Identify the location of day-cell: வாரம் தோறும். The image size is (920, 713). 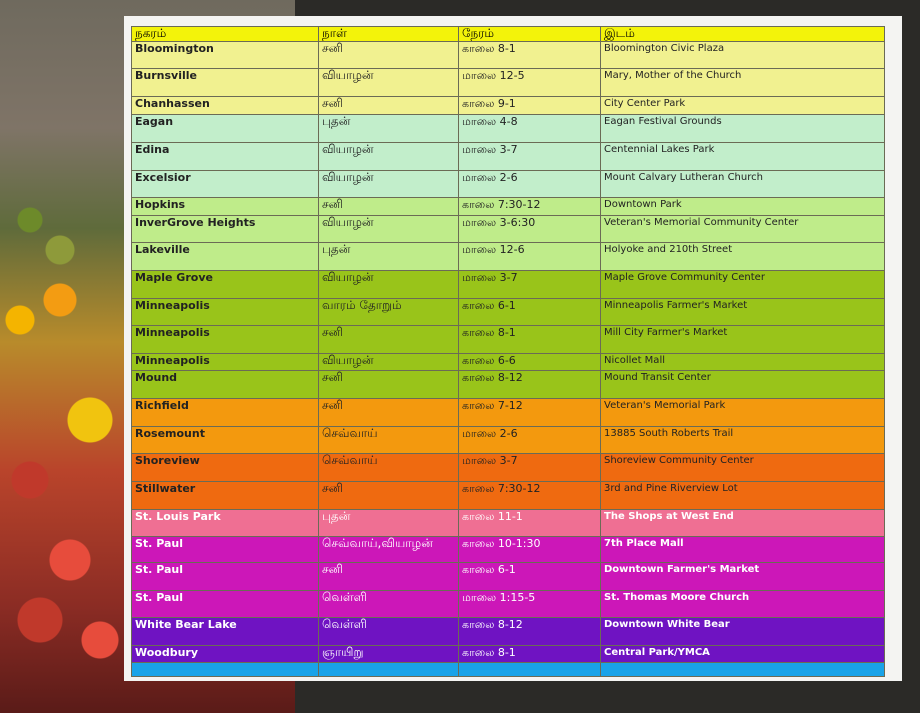
(388, 312).